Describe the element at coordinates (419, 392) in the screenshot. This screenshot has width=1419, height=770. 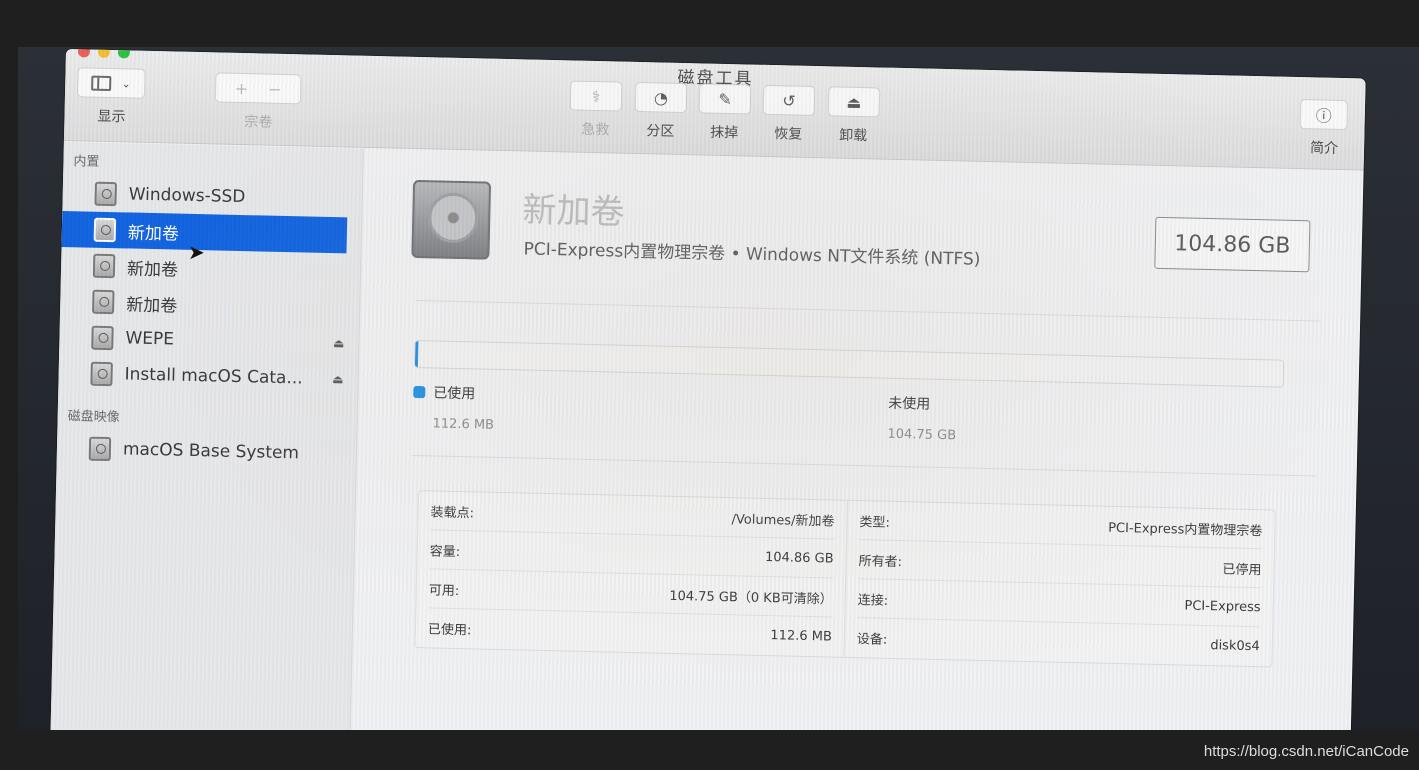
I see `used-swatch` at that location.